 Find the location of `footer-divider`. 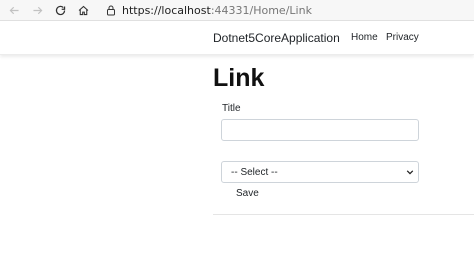

footer-divider is located at coordinates (343, 214).